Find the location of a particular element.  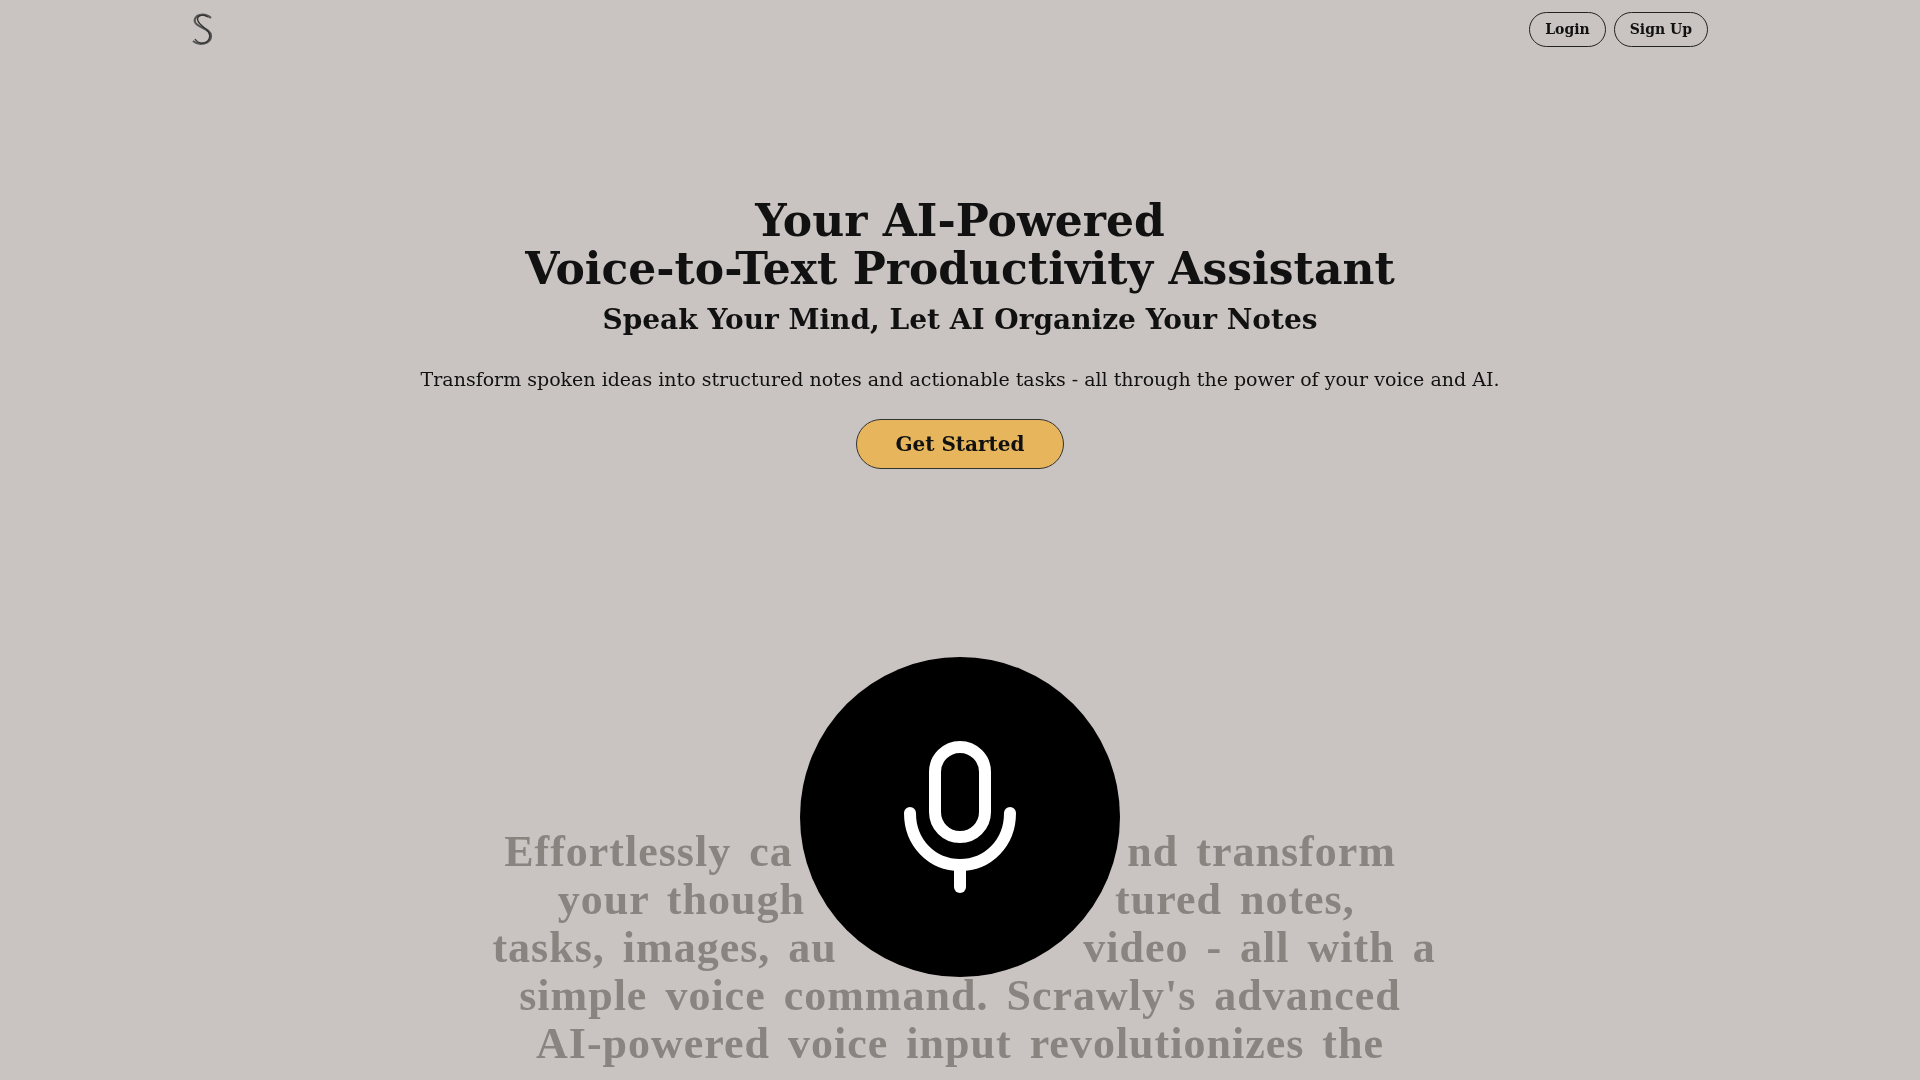

background-text: tured notes, is located at coordinates (1235, 900).